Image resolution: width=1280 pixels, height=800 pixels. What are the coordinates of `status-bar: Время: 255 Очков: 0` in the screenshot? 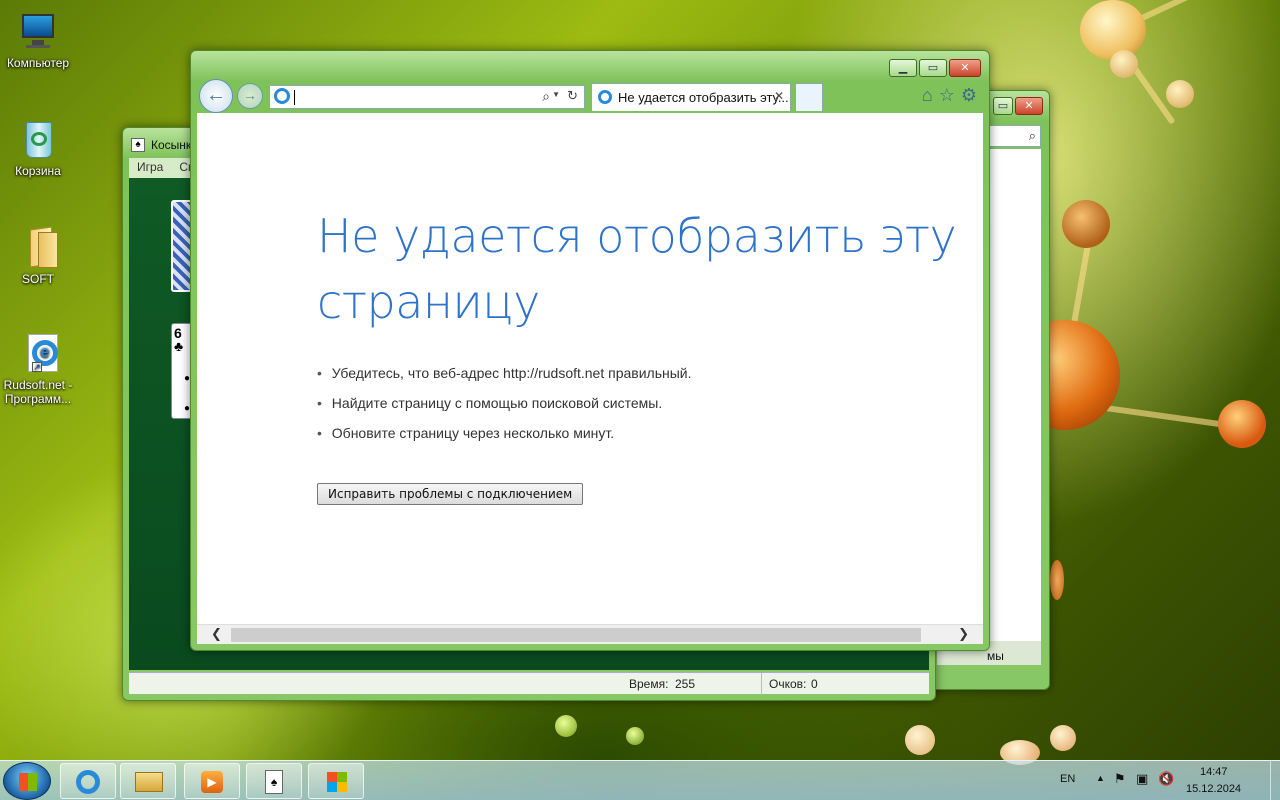 It's located at (529, 683).